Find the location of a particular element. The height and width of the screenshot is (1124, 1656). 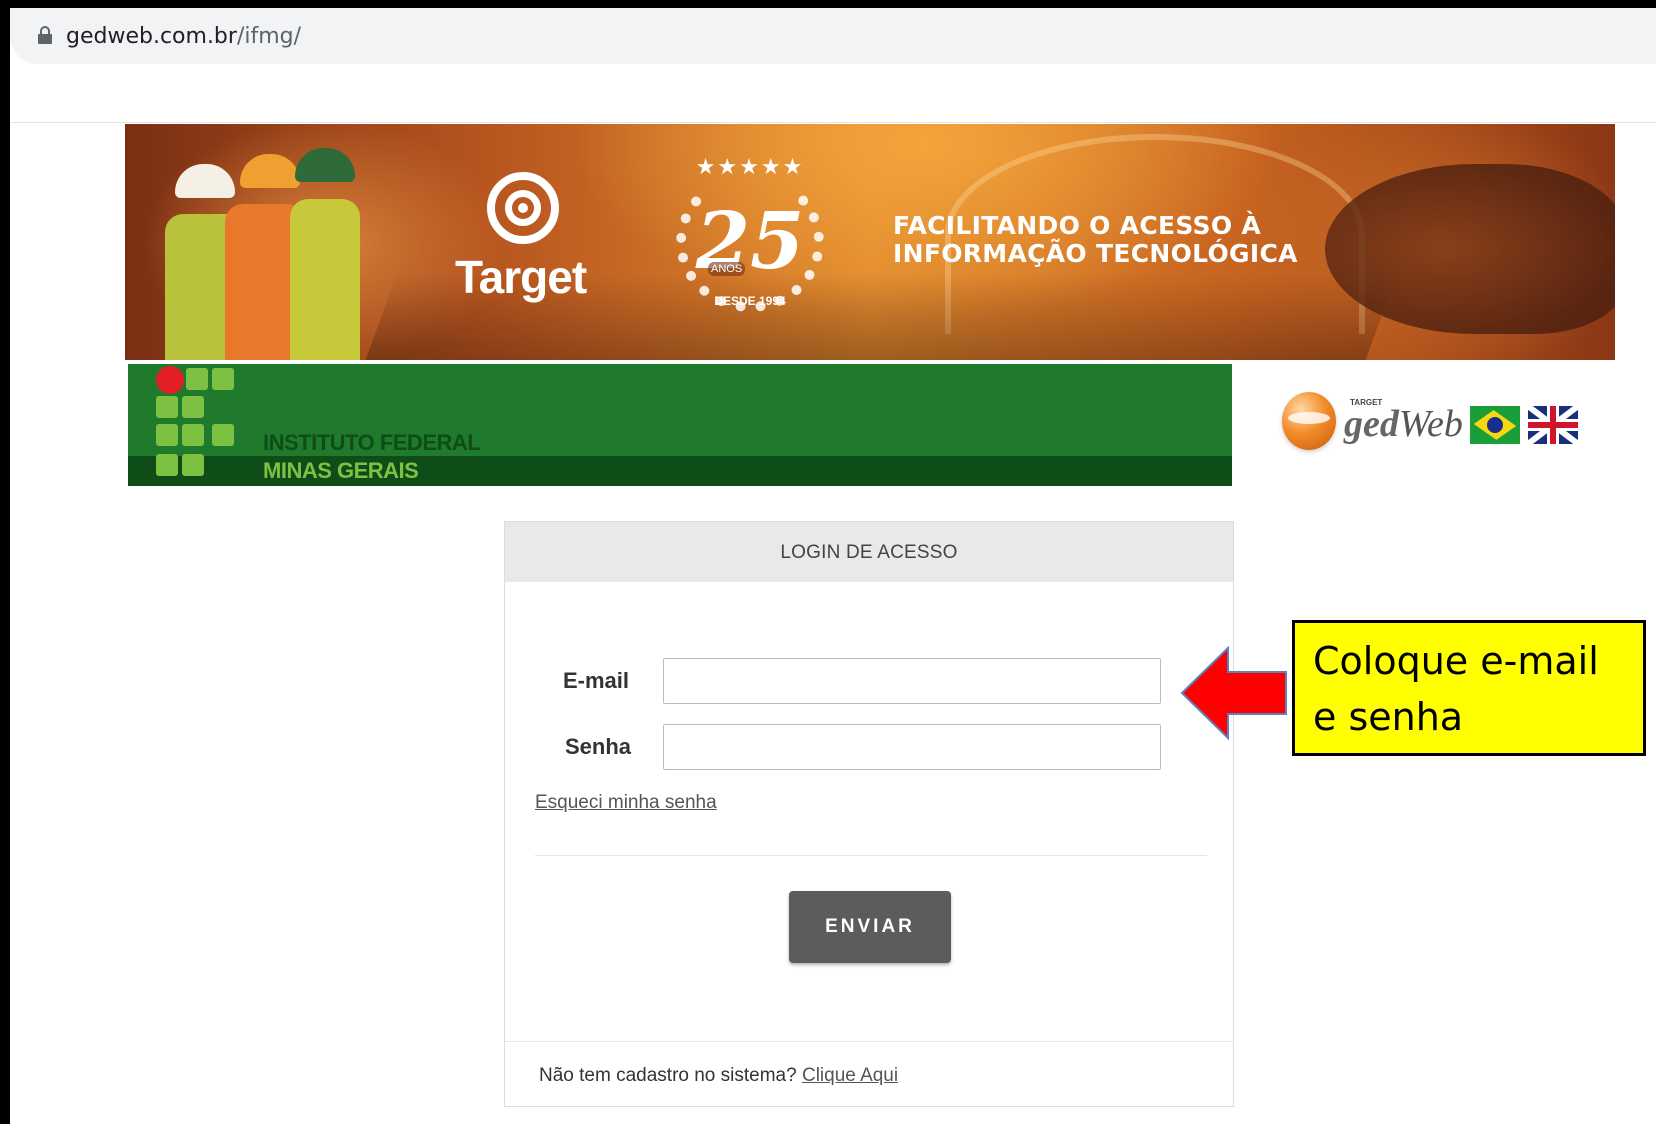

uk-flag-icon is located at coordinates (1553, 425).